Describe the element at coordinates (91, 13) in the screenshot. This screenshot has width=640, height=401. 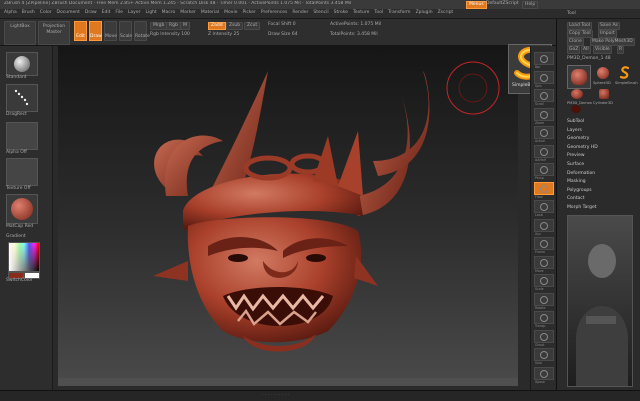
I see `menu-draw: Draw` at that location.